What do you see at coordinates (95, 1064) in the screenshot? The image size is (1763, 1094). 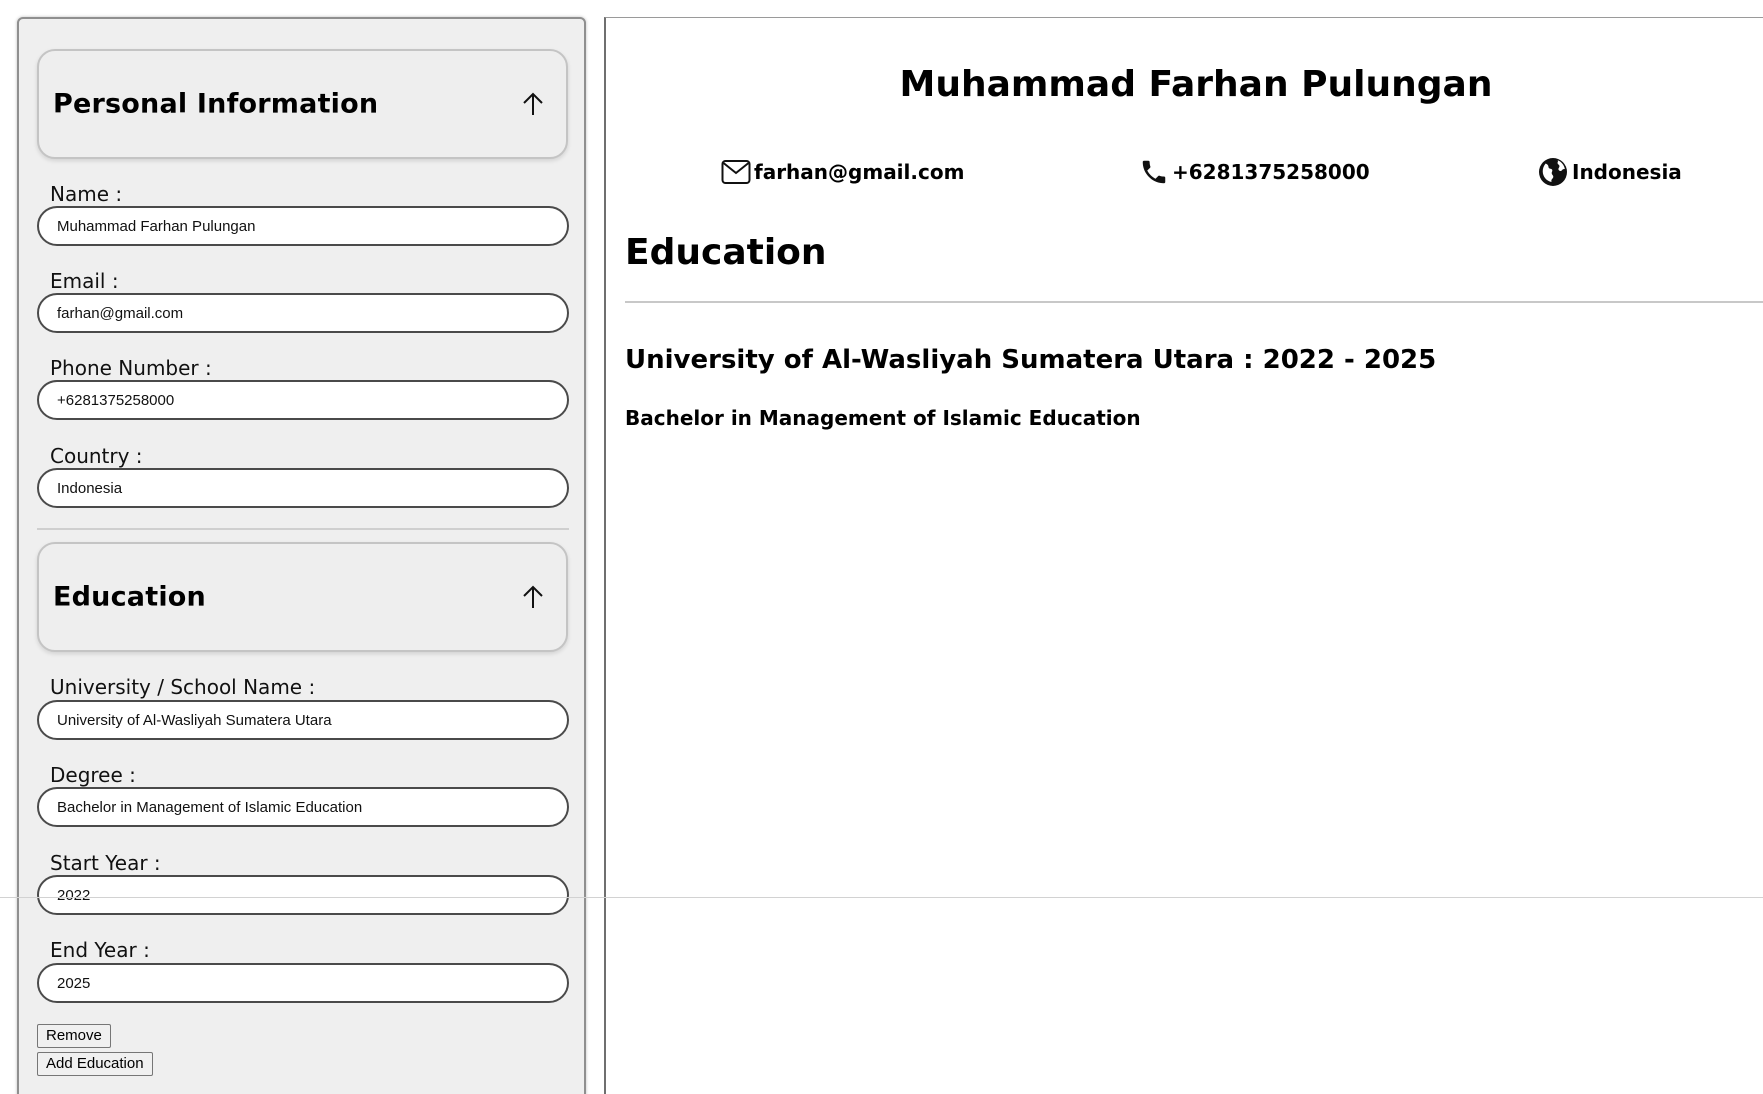 I see `add-education-button: Add Education` at bounding box center [95, 1064].